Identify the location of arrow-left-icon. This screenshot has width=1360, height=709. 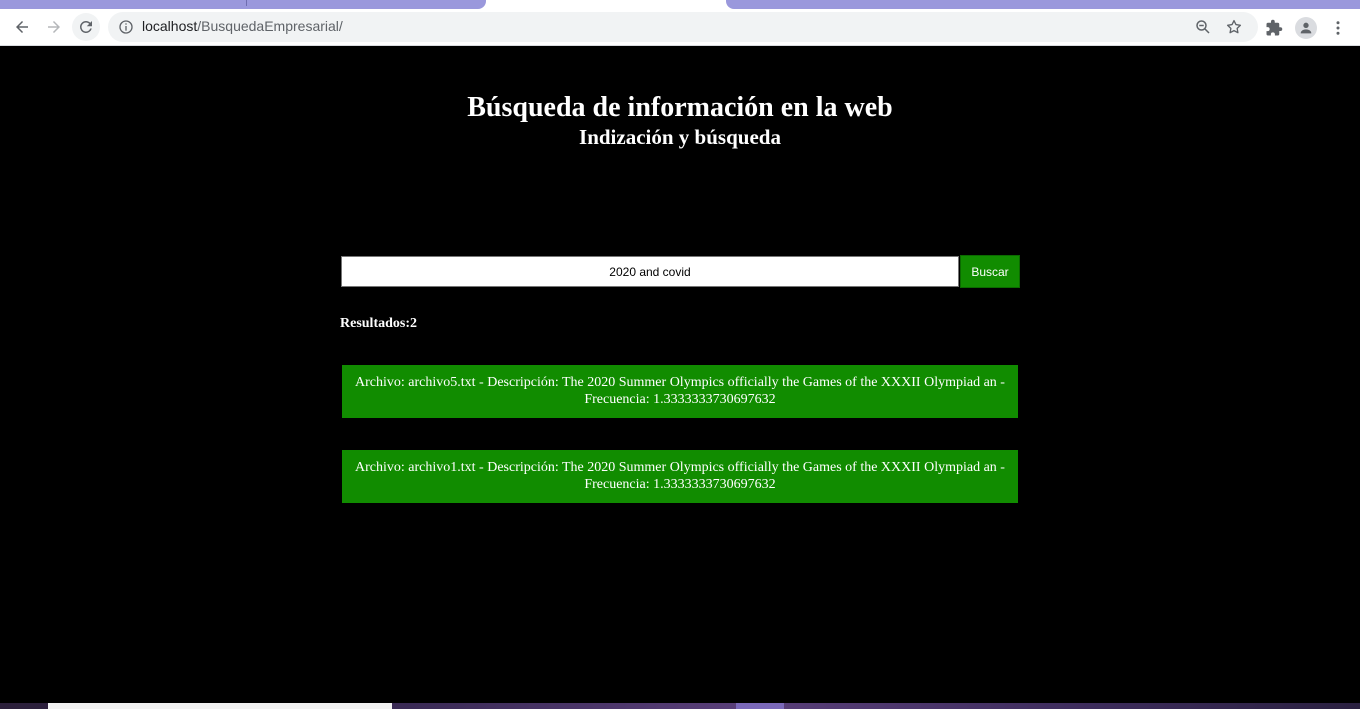
(22, 27).